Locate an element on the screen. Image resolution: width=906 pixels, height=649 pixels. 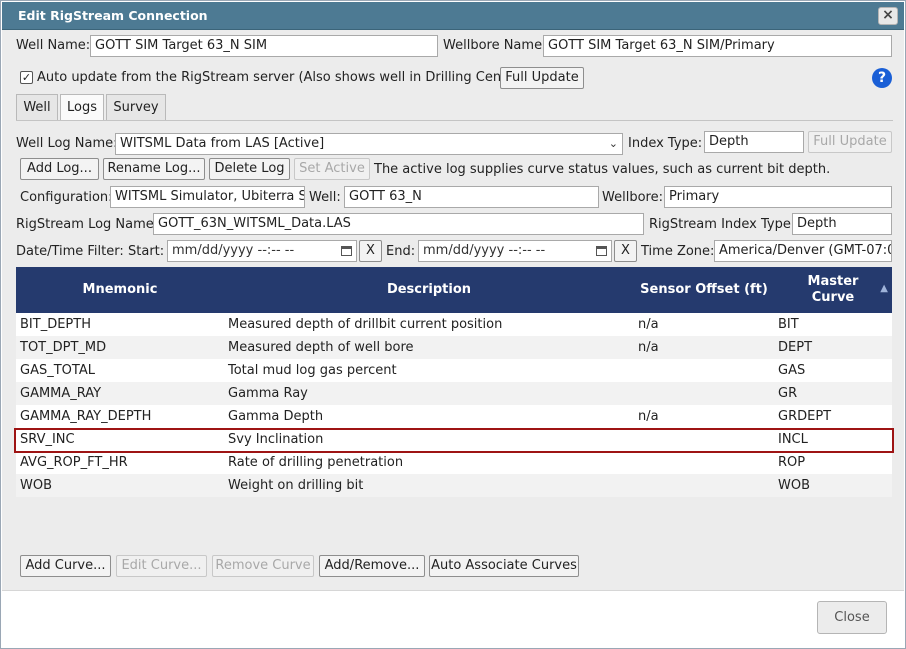
close-button: Close is located at coordinates (852, 617).